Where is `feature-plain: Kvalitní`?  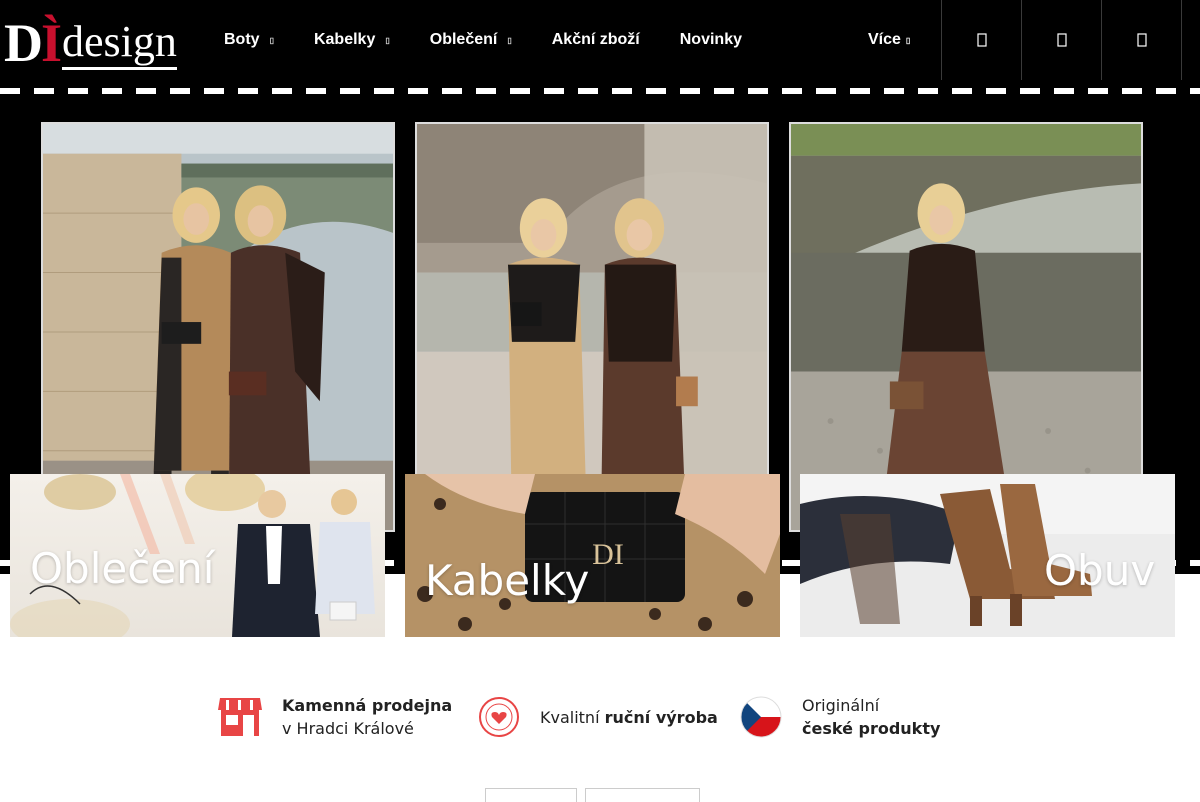 feature-plain: Kvalitní is located at coordinates (572, 717).